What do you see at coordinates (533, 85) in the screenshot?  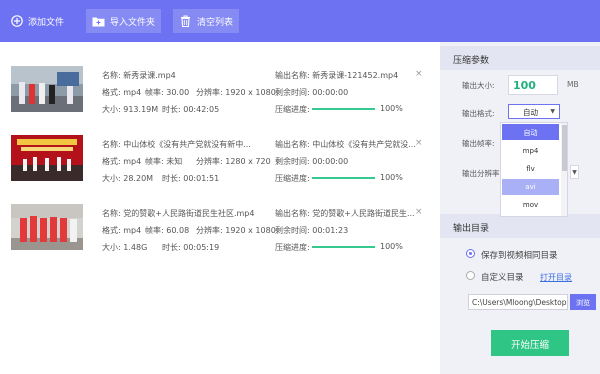 I see `output-size-input: 100` at bounding box center [533, 85].